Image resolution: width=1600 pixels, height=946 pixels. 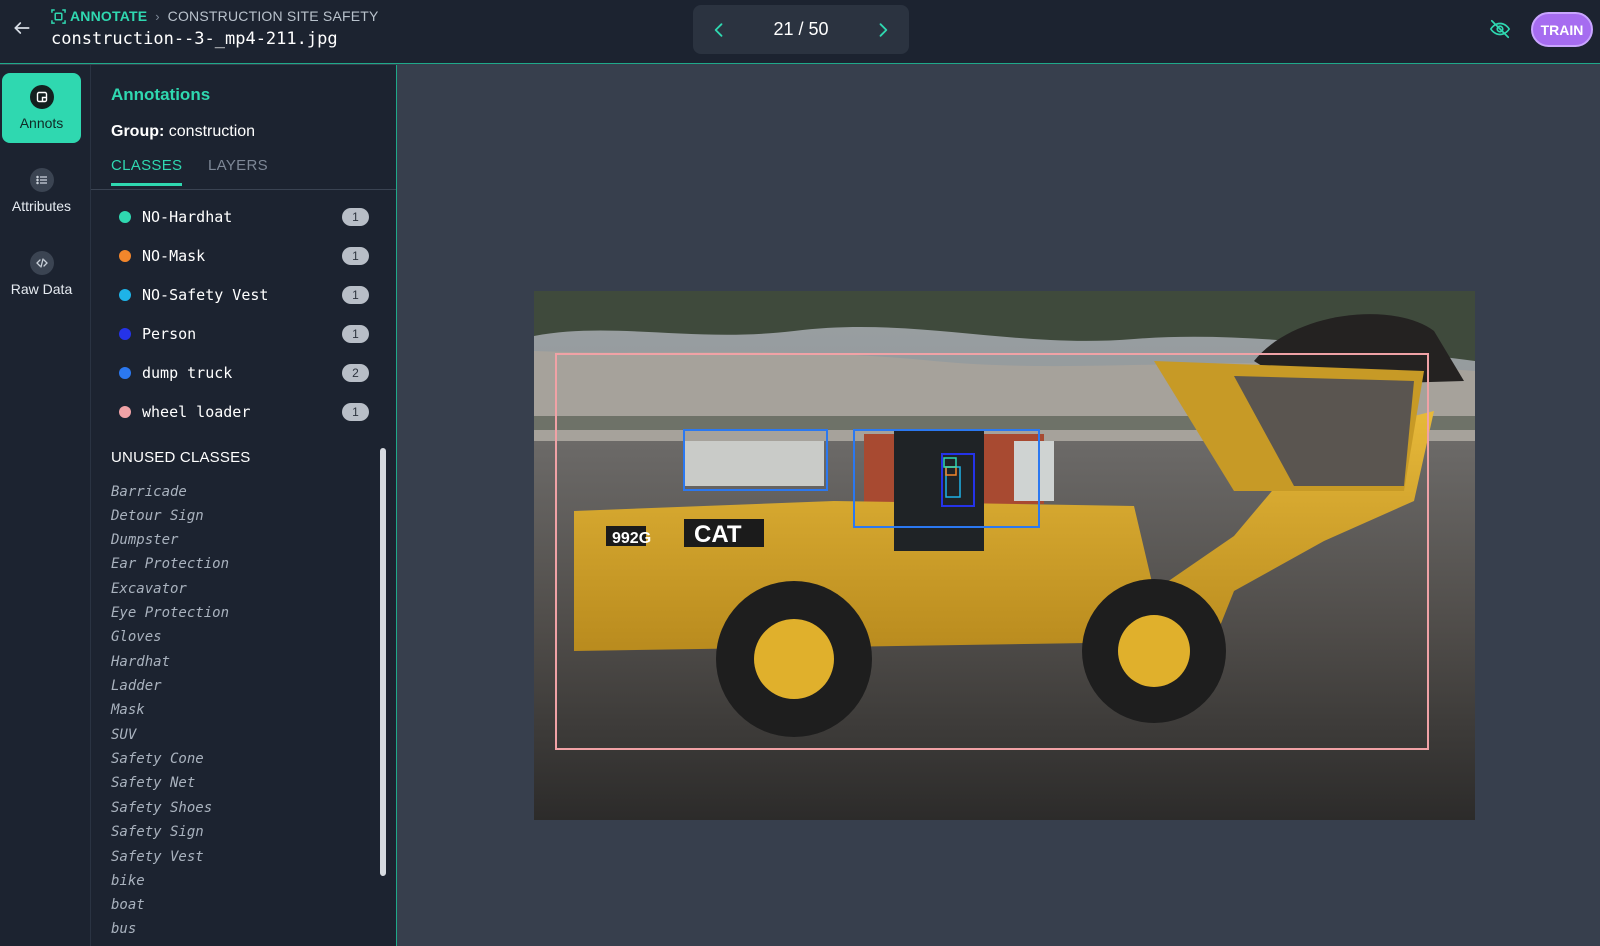 I want to click on class-name: NO-Safety Vest, so click(x=205, y=295).